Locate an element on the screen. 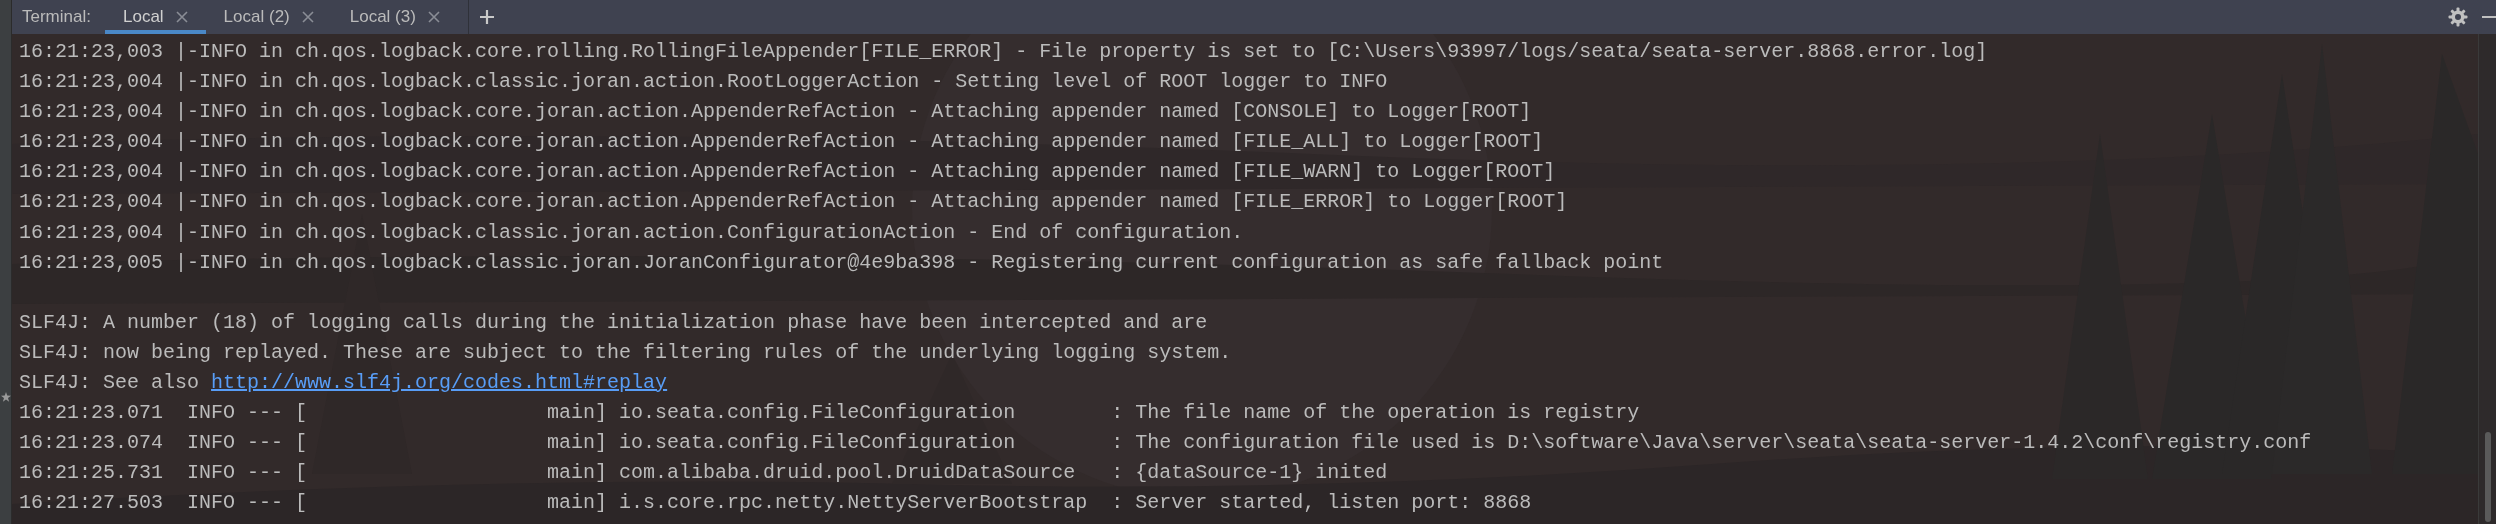  log-line: 16:21:23,004 |-INFO in ch.qos.logback.classic.joran.action.RootLoggerAction - Setting level of ROOT logger to INFO is located at coordinates (703, 82).